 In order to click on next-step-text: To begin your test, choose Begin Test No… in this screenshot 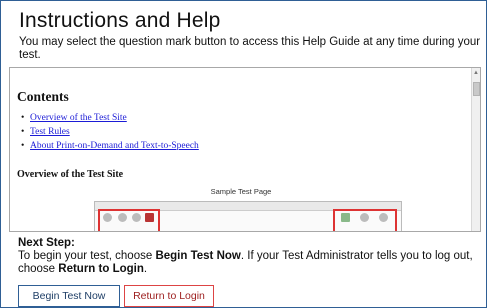, I will do `click(250, 263)`.